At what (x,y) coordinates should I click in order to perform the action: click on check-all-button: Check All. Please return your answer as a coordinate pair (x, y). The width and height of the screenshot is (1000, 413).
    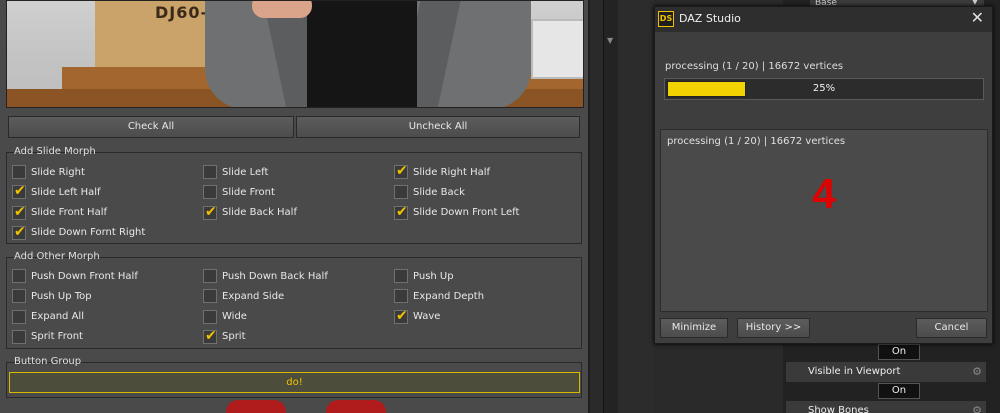
    Looking at the image, I should click on (151, 127).